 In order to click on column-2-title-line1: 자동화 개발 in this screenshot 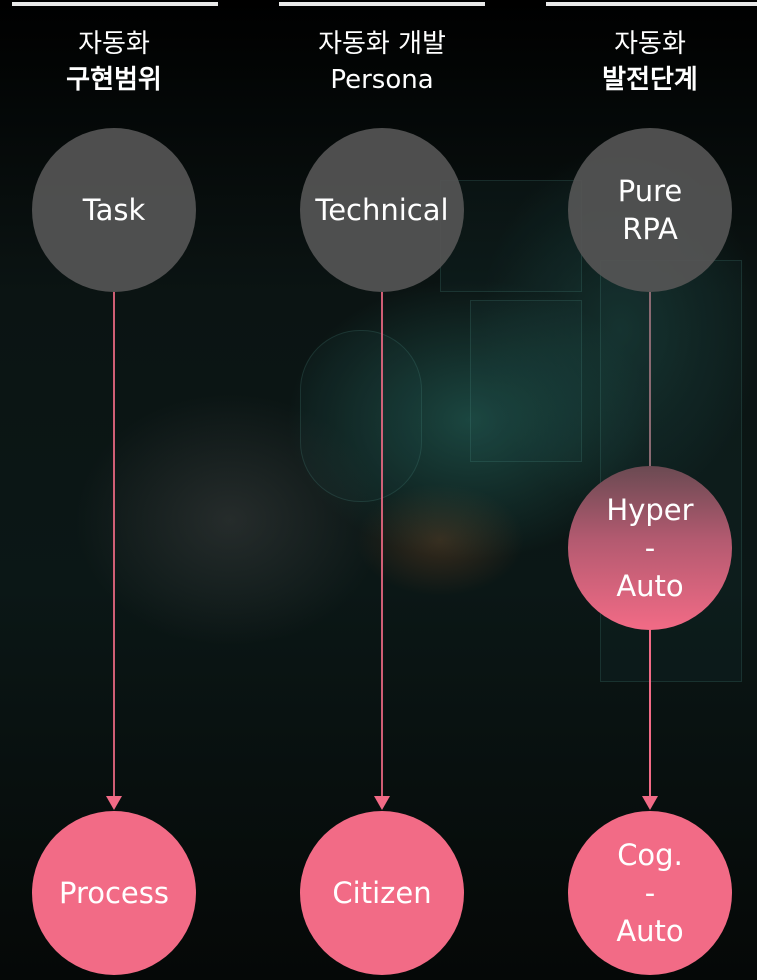, I will do `click(382, 44)`.